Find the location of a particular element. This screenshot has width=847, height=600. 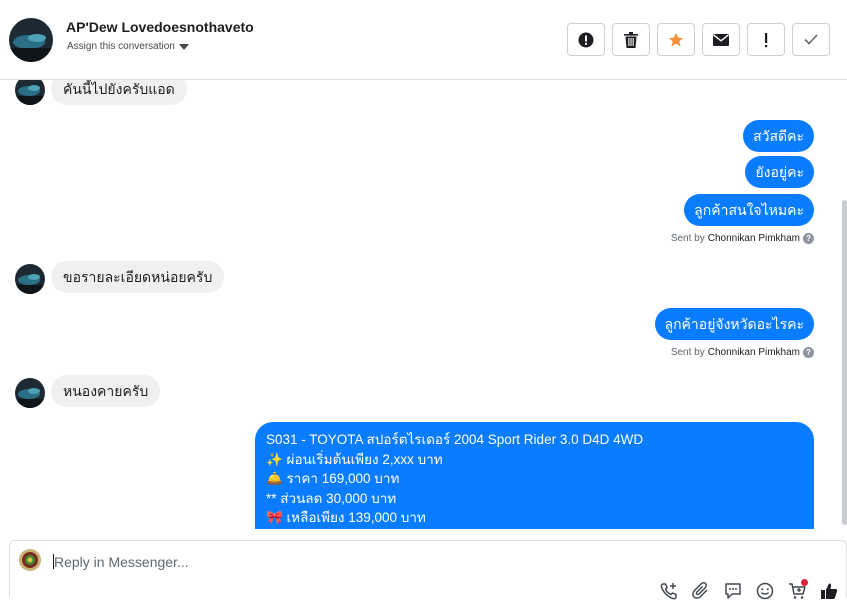

outgoing-message: ลูกค้าสนใจไหมคะ is located at coordinates (749, 210).